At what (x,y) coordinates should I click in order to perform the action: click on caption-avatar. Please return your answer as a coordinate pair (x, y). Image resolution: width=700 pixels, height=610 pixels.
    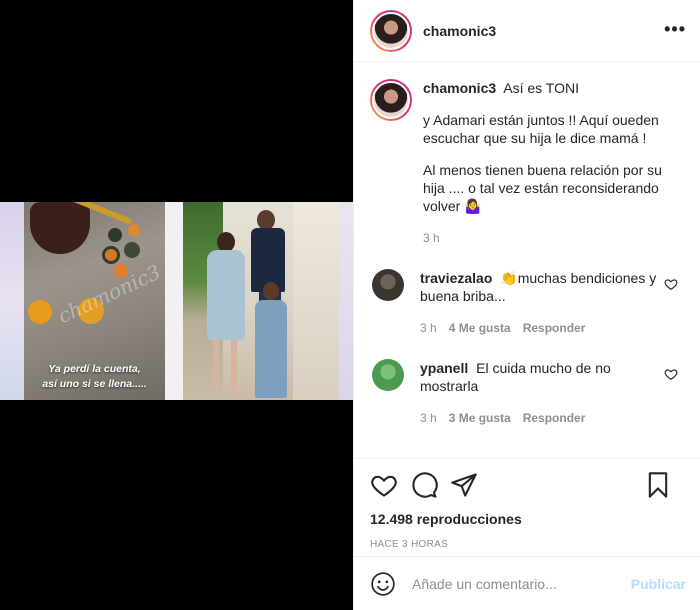
    Looking at the image, I should click on (391, 100).